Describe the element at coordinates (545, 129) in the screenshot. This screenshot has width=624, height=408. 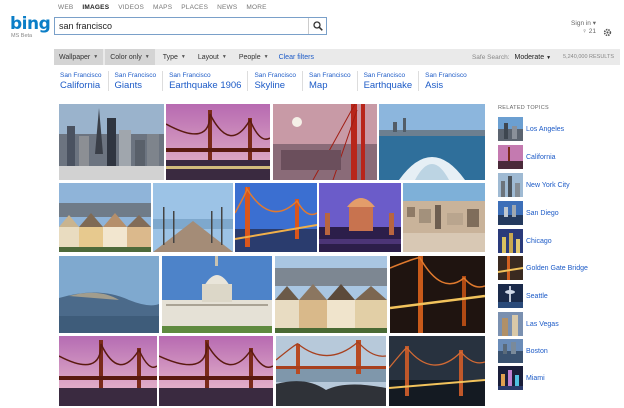
I see `related-topic-label: Los Angeles` at that location.